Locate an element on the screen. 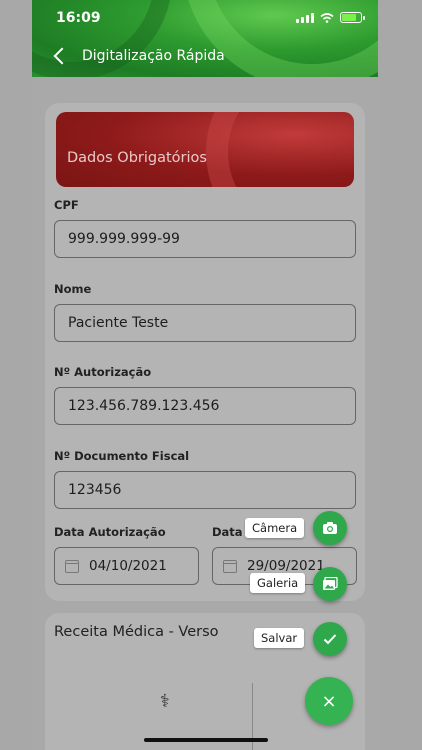 The height and width of the screenshot is (750, 422). battery-icon is located at coordinates (352, 17).